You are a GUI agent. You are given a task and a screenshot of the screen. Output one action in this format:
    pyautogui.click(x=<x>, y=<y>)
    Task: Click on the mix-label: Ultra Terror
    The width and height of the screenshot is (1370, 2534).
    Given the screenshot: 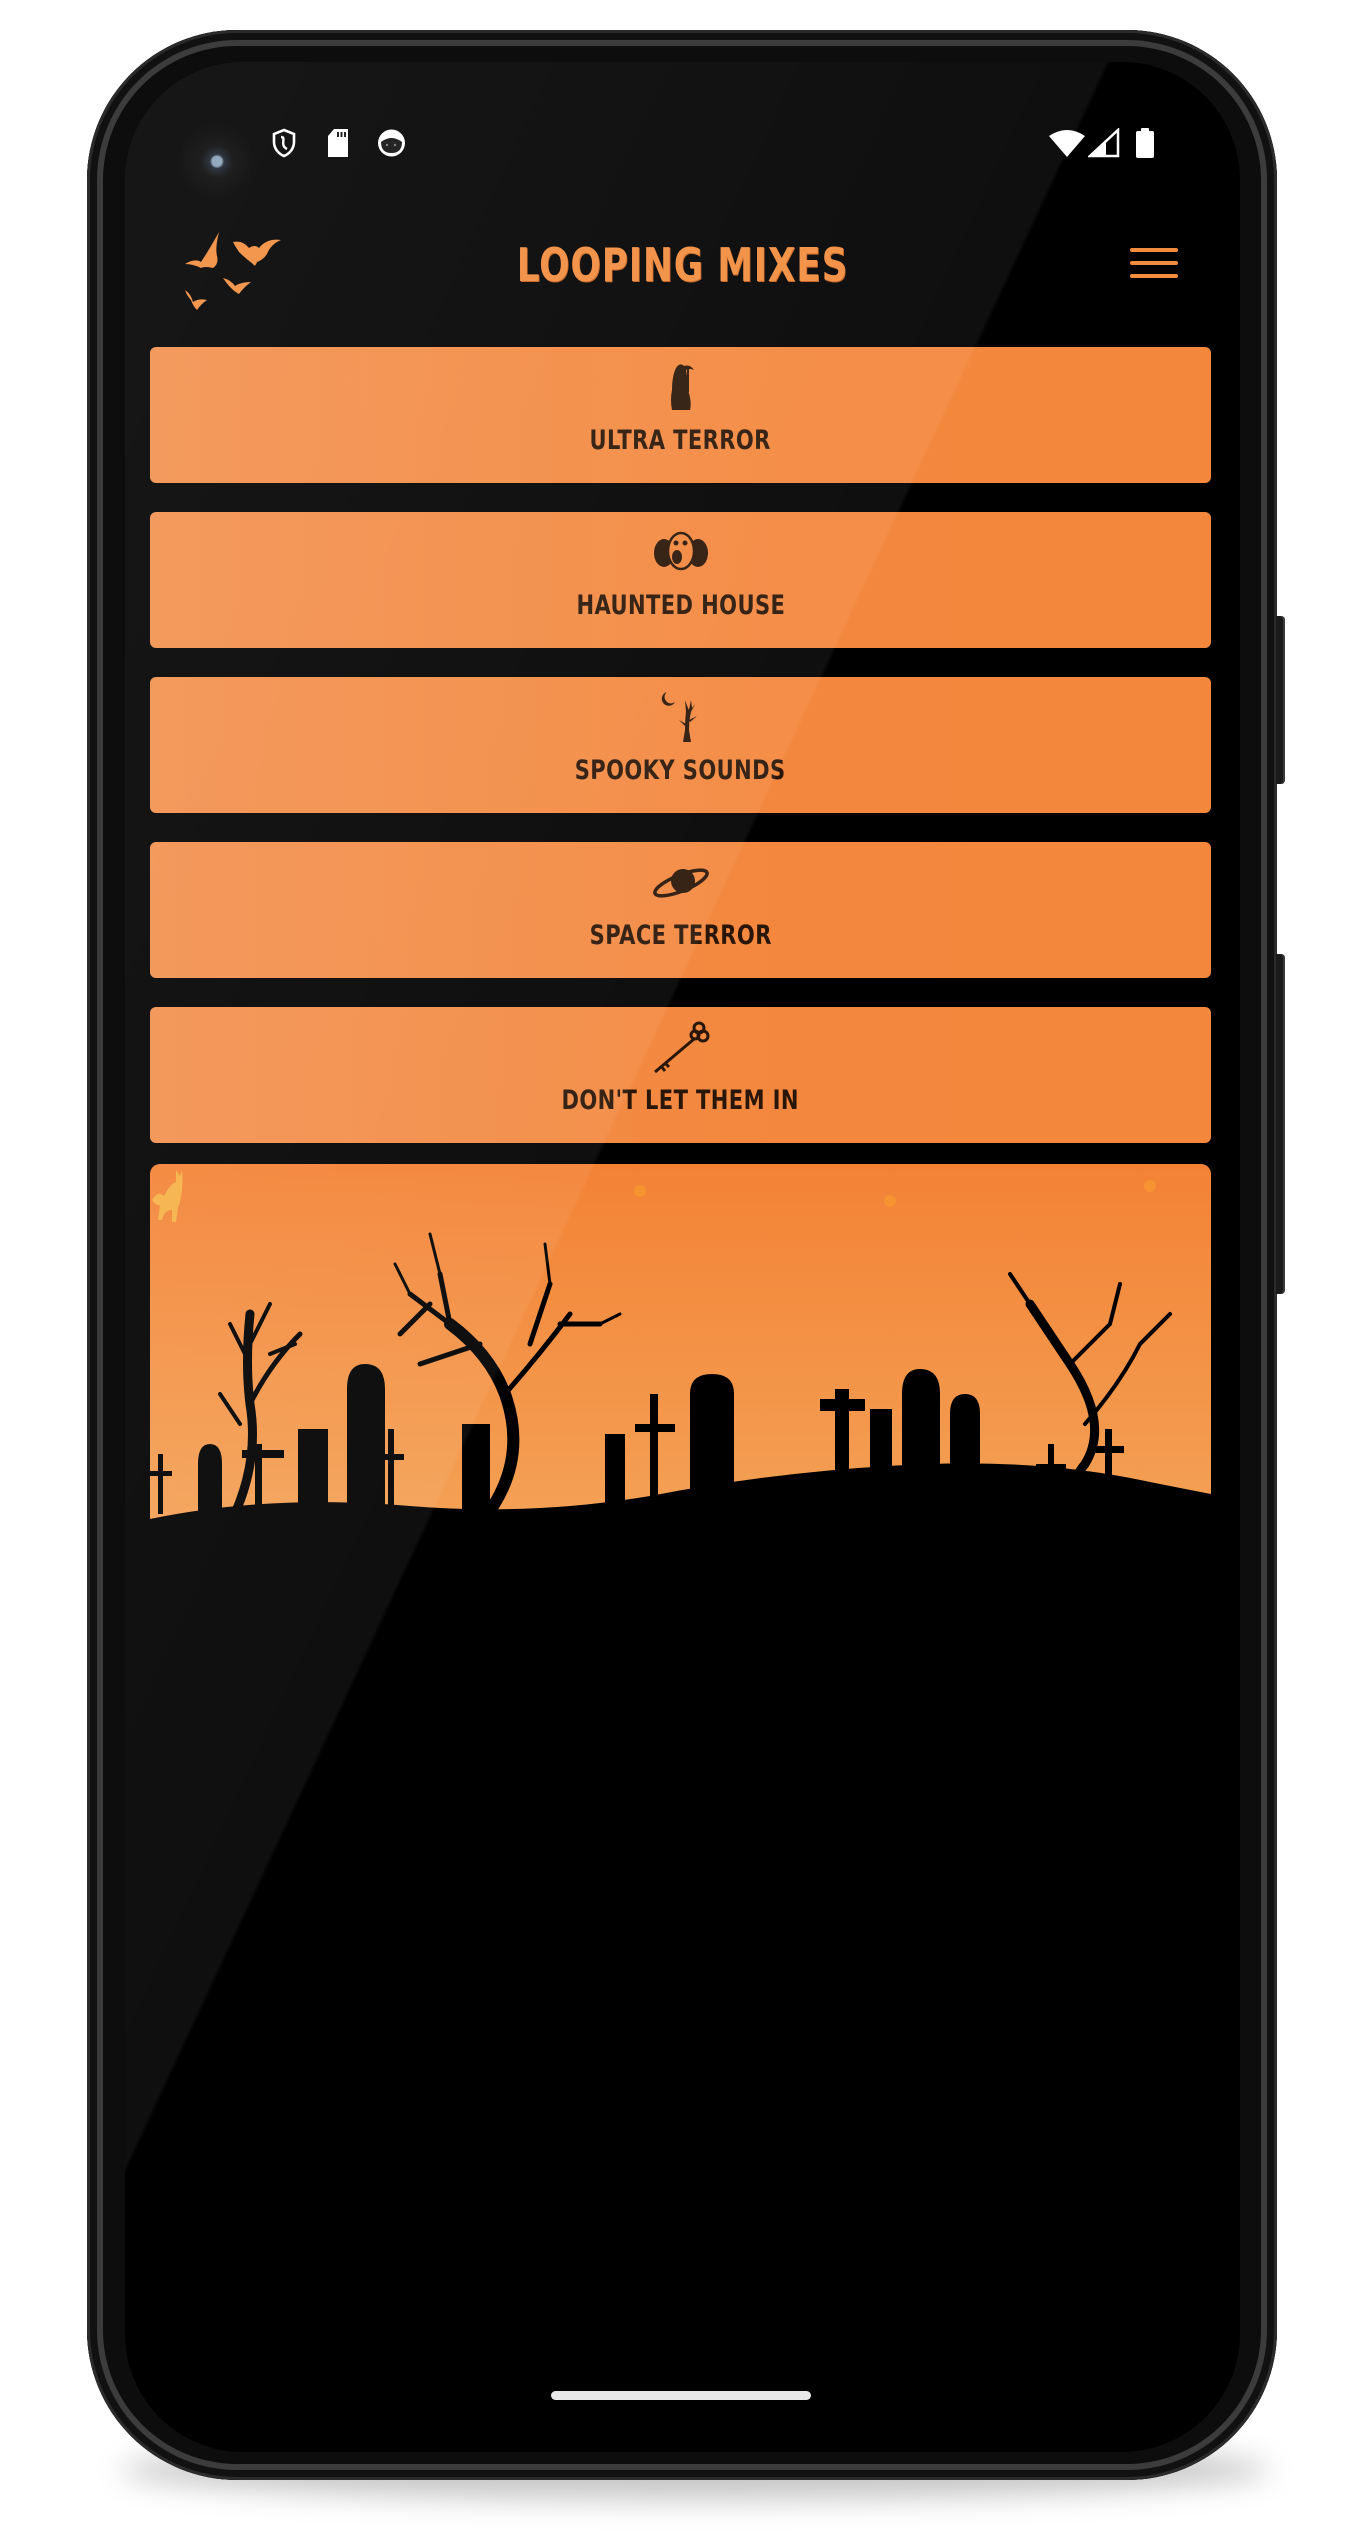 What is the action you would take?
    pyautogui.click(x=680, y=440)
    